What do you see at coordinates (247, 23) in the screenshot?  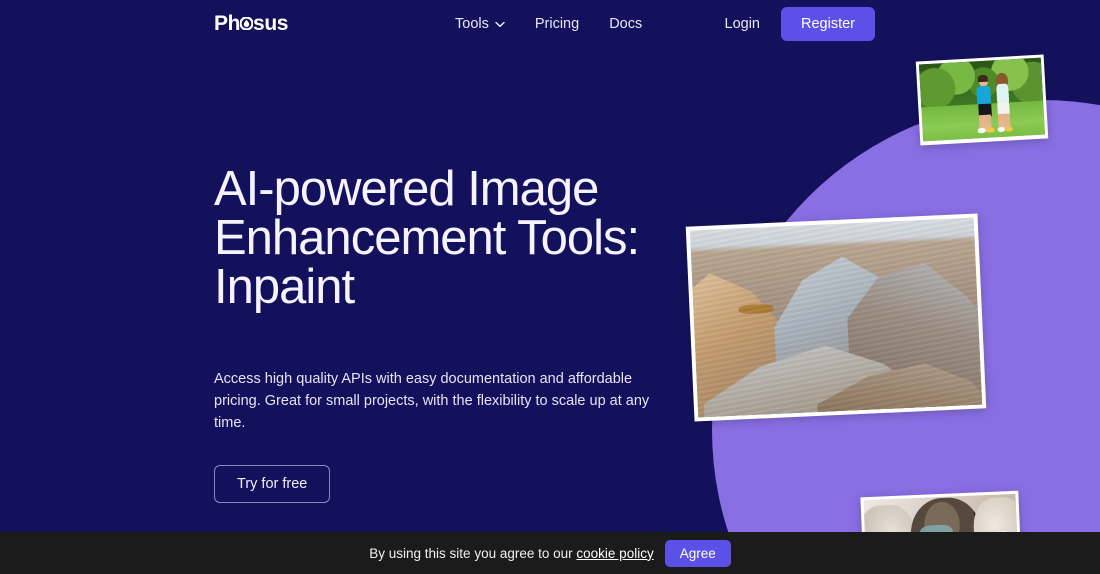 I see `droplet-icon` at bounding box center [247, 23].